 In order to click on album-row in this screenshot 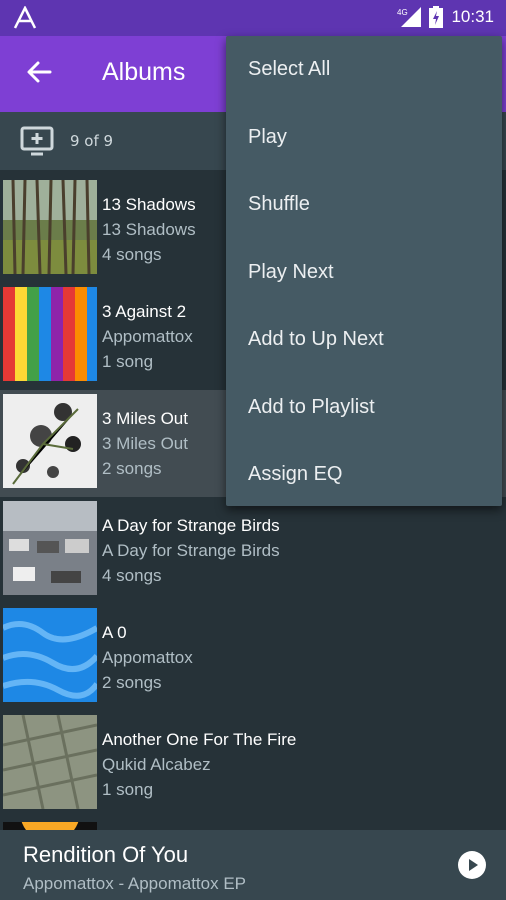, I will do `click(253, 824)`.